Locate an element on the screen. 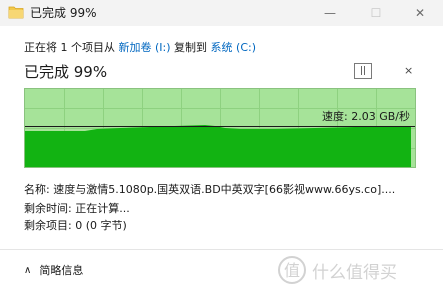 The image size is (443, 291). pause-button: || is located at coordinates (363, 71).